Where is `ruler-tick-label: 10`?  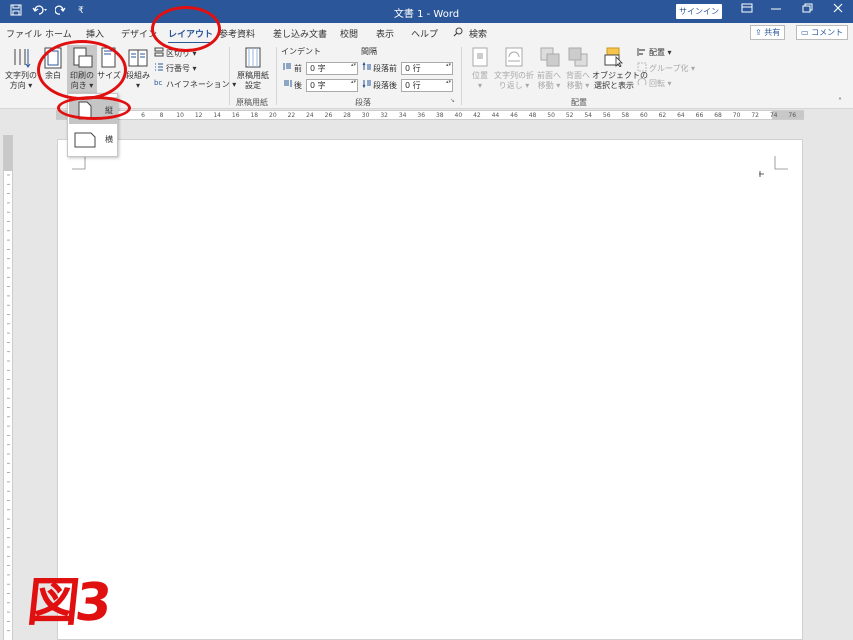 ruler-tick-label: 10 is located at coordinates (180, 115).